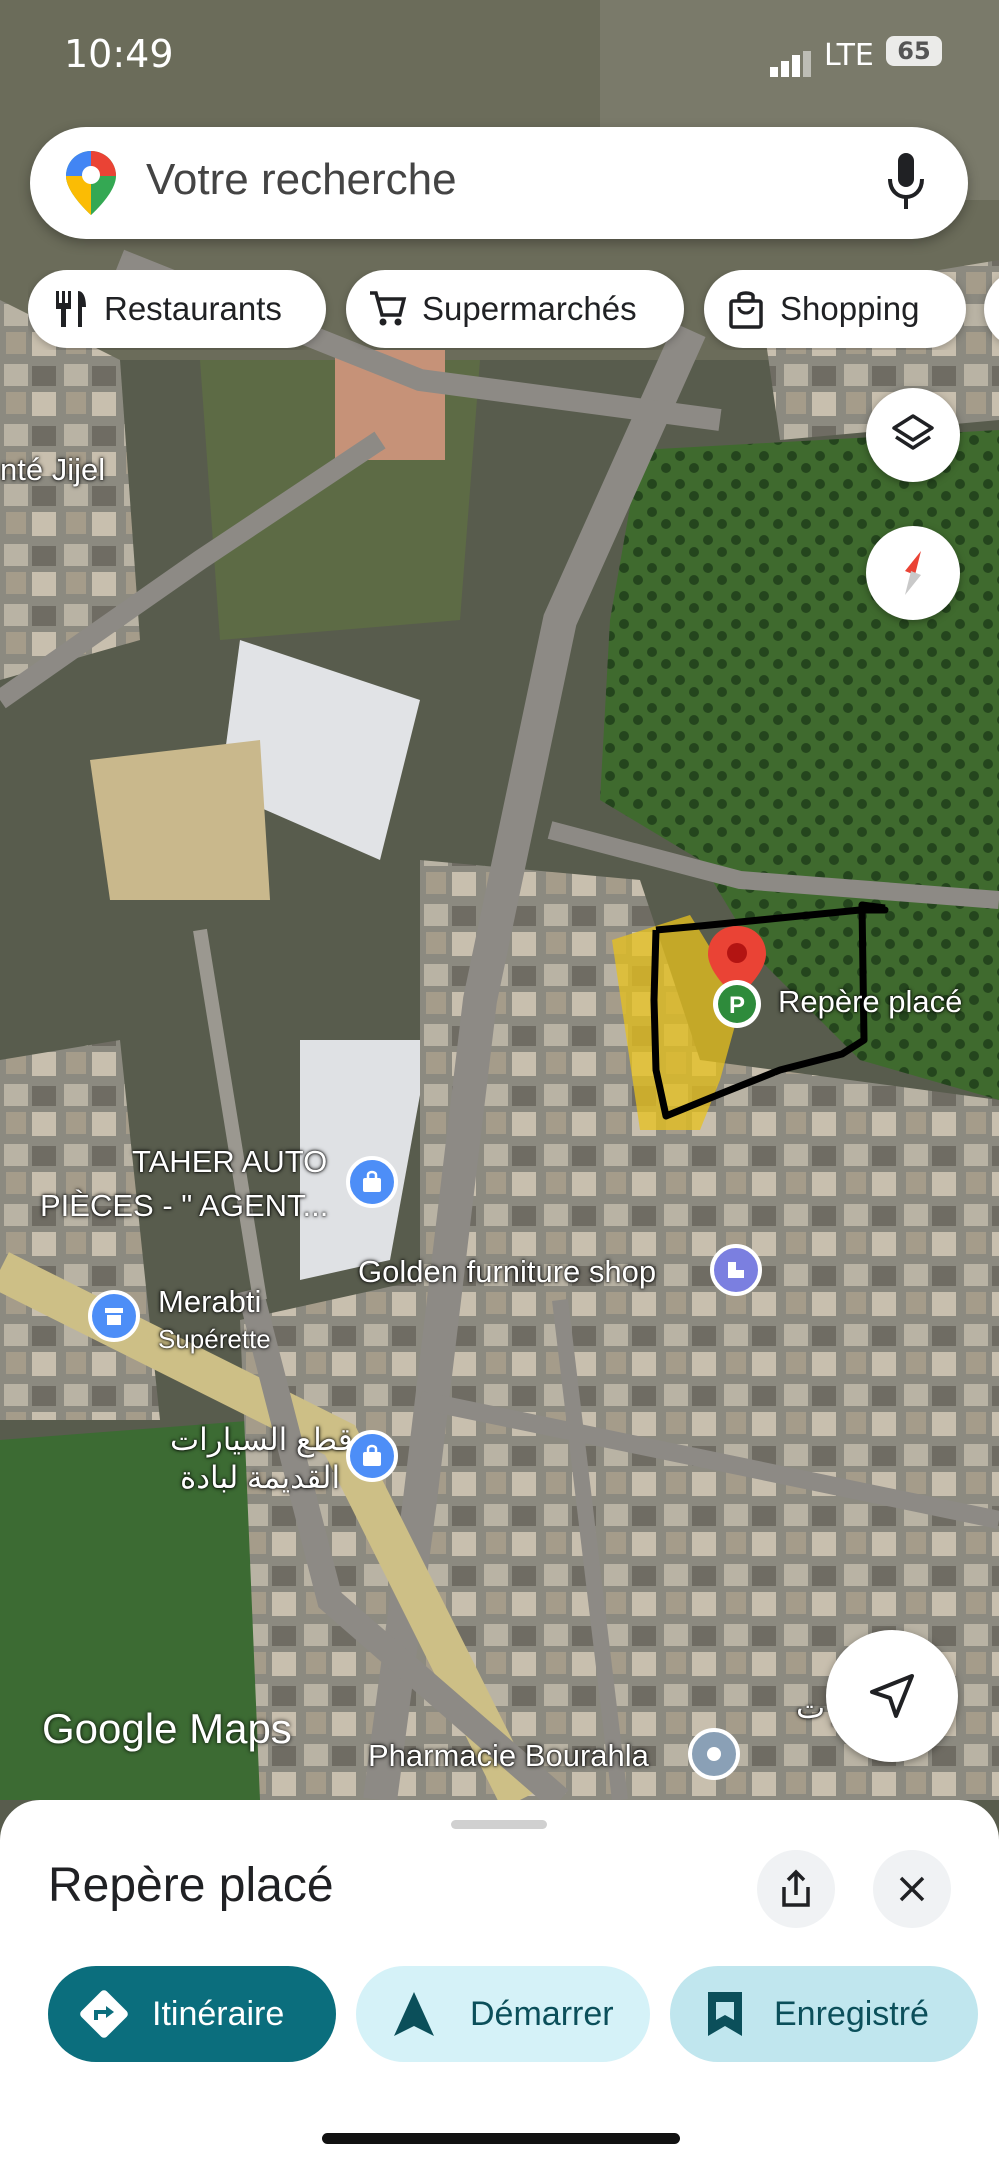  I want to click on search-bar: Votre recherche, so click(499, 183).